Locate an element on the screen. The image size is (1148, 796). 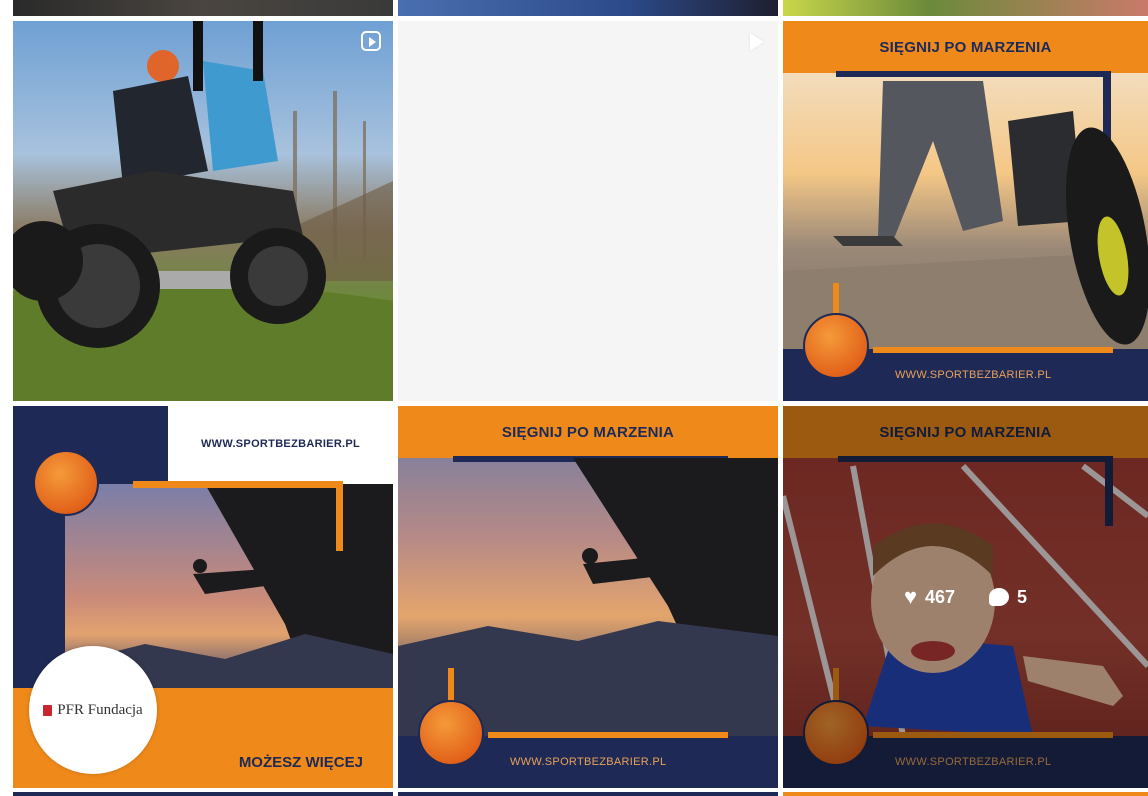
comment-count: 5 is located at coordinates (1022, 596).